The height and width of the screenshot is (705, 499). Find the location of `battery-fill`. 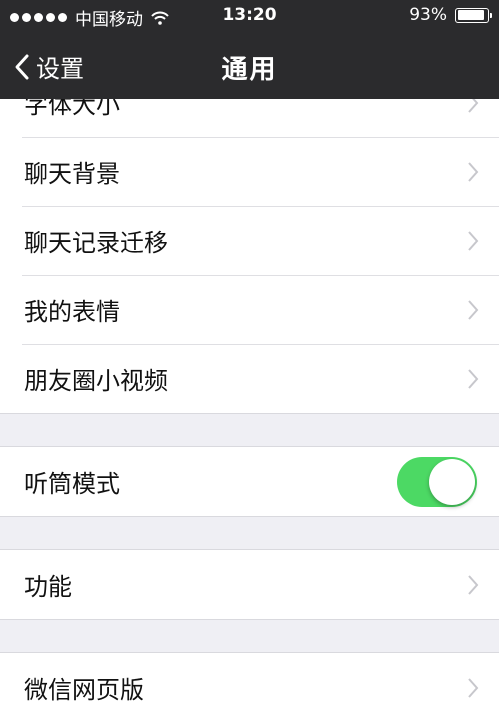

battery-fill is located at coordinates (471, 15).